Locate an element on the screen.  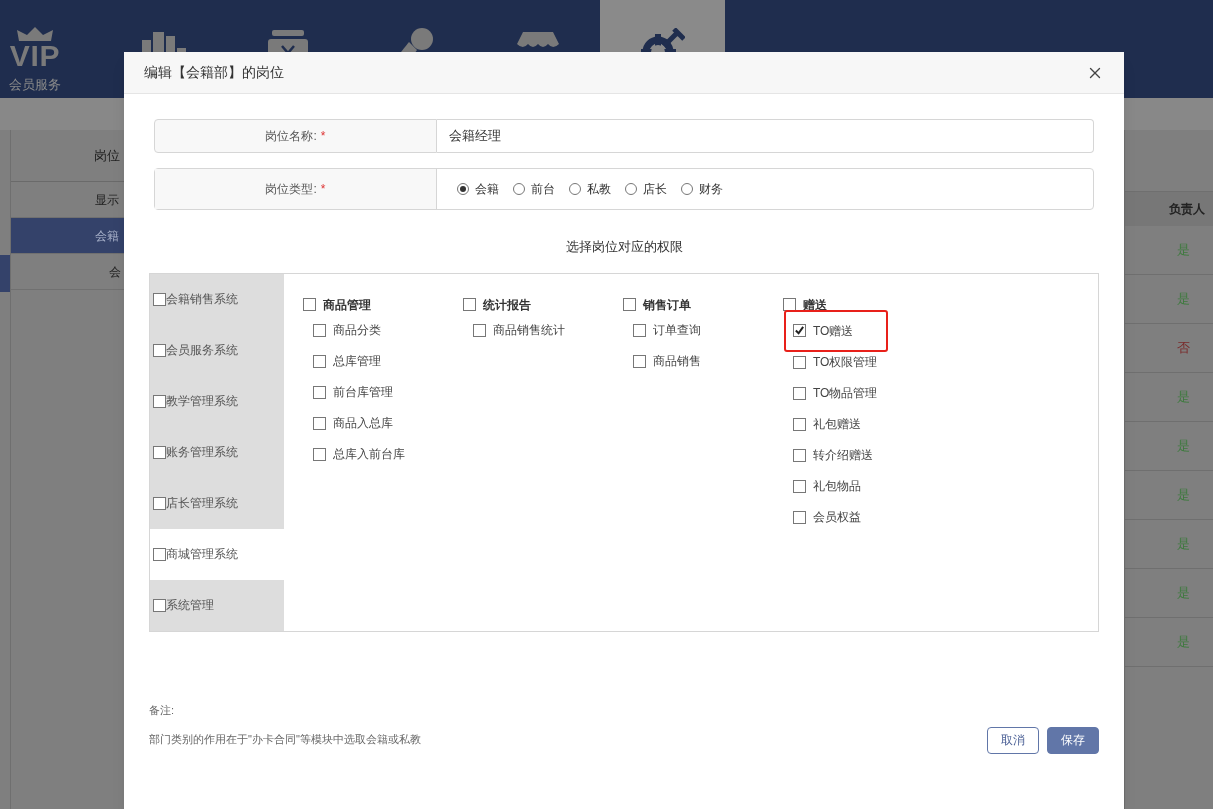
permission-label: 礼包赠送 is located at coordinates (837, 424).